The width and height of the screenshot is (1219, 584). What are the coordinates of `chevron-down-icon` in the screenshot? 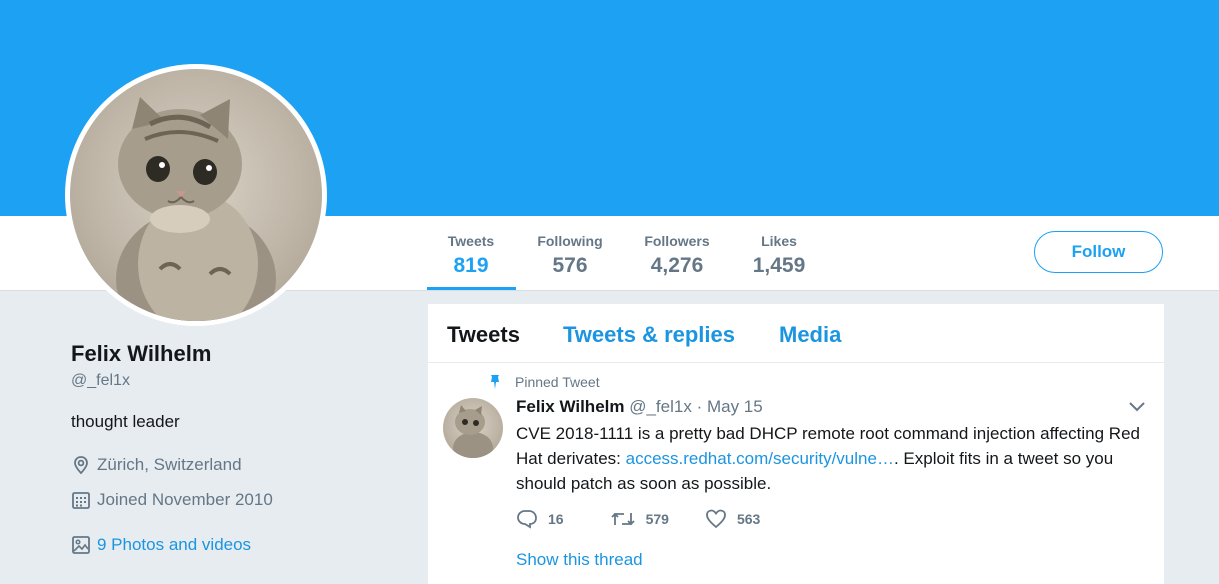 It's located at (1137, 407).